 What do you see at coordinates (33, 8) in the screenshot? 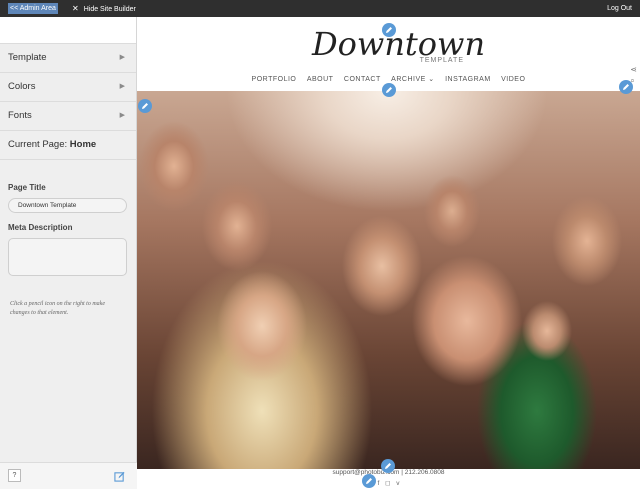
I see `admin-area-link: << Admin Area` at bounding box center [33, 8].